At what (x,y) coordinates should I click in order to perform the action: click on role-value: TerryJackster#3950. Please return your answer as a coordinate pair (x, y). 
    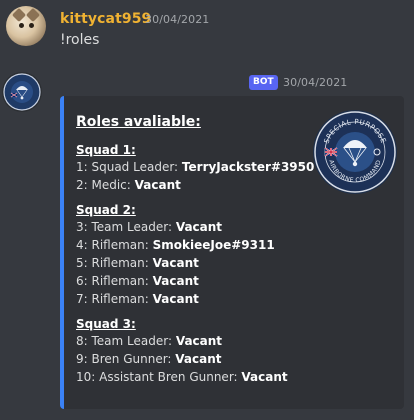
    Looking at the image, I should click on (248, 167).